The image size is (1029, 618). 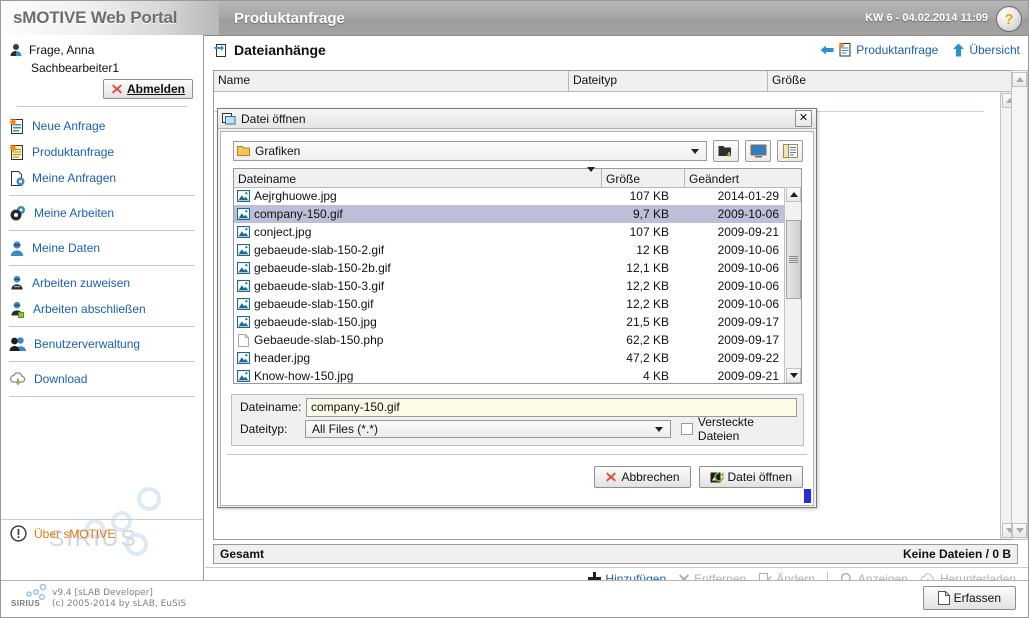 What do you see at coordinates (18, 379) in the screenshot?
I see `download-cloud-icon` at bounding box center [18, 379].